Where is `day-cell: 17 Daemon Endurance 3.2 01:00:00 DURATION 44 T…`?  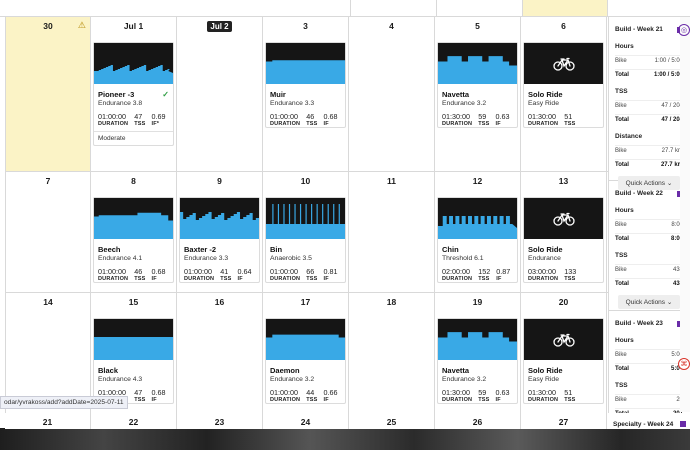
day-cell: 17 Daemon Endurance 3.2 01:00:00 DURATION 44 T… is located at coordinates (306, 353).